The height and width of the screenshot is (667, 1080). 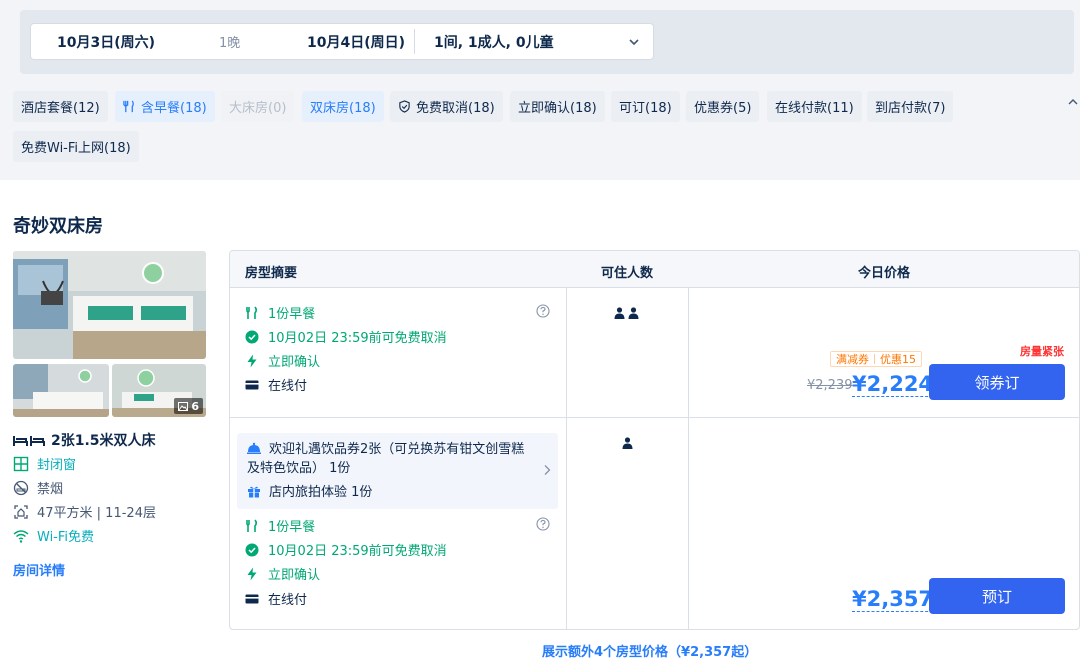 I want to click on filter-chip-pay-at-hotel: 到店付款(7), so click(x=910, y=106).